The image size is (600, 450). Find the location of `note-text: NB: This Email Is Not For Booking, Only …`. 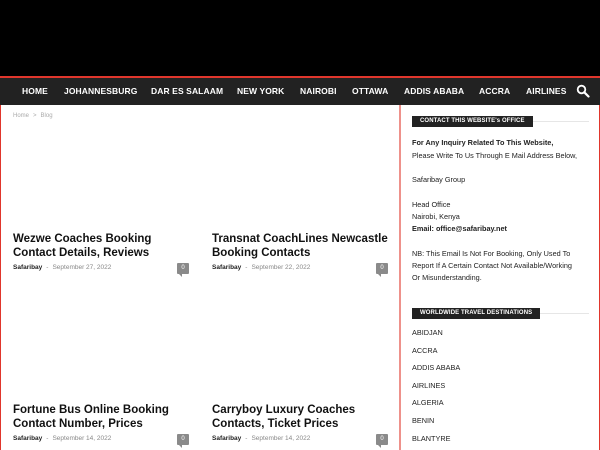

note-text: NB: This Email Is Not For Booking, Only … is located at coordinates (491, 253).